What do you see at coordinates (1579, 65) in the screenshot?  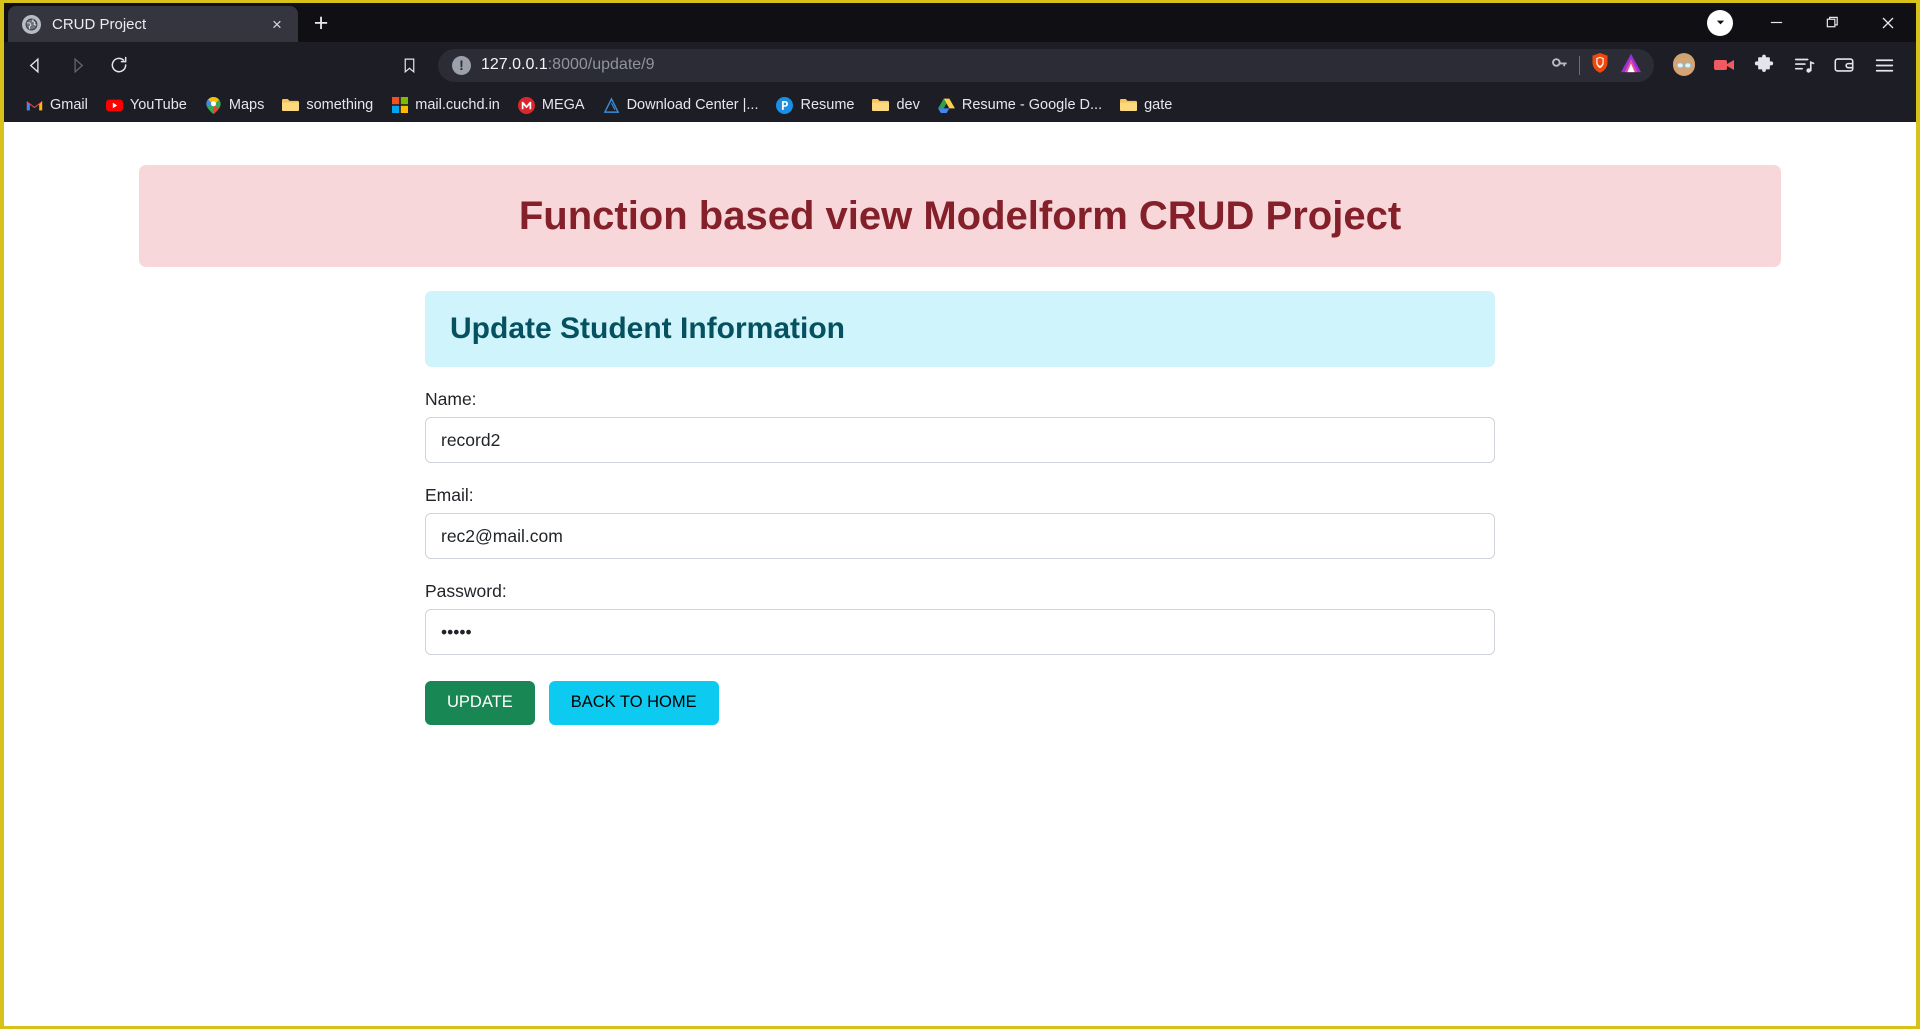 I see `divider` at bounding box center [1579, 65].